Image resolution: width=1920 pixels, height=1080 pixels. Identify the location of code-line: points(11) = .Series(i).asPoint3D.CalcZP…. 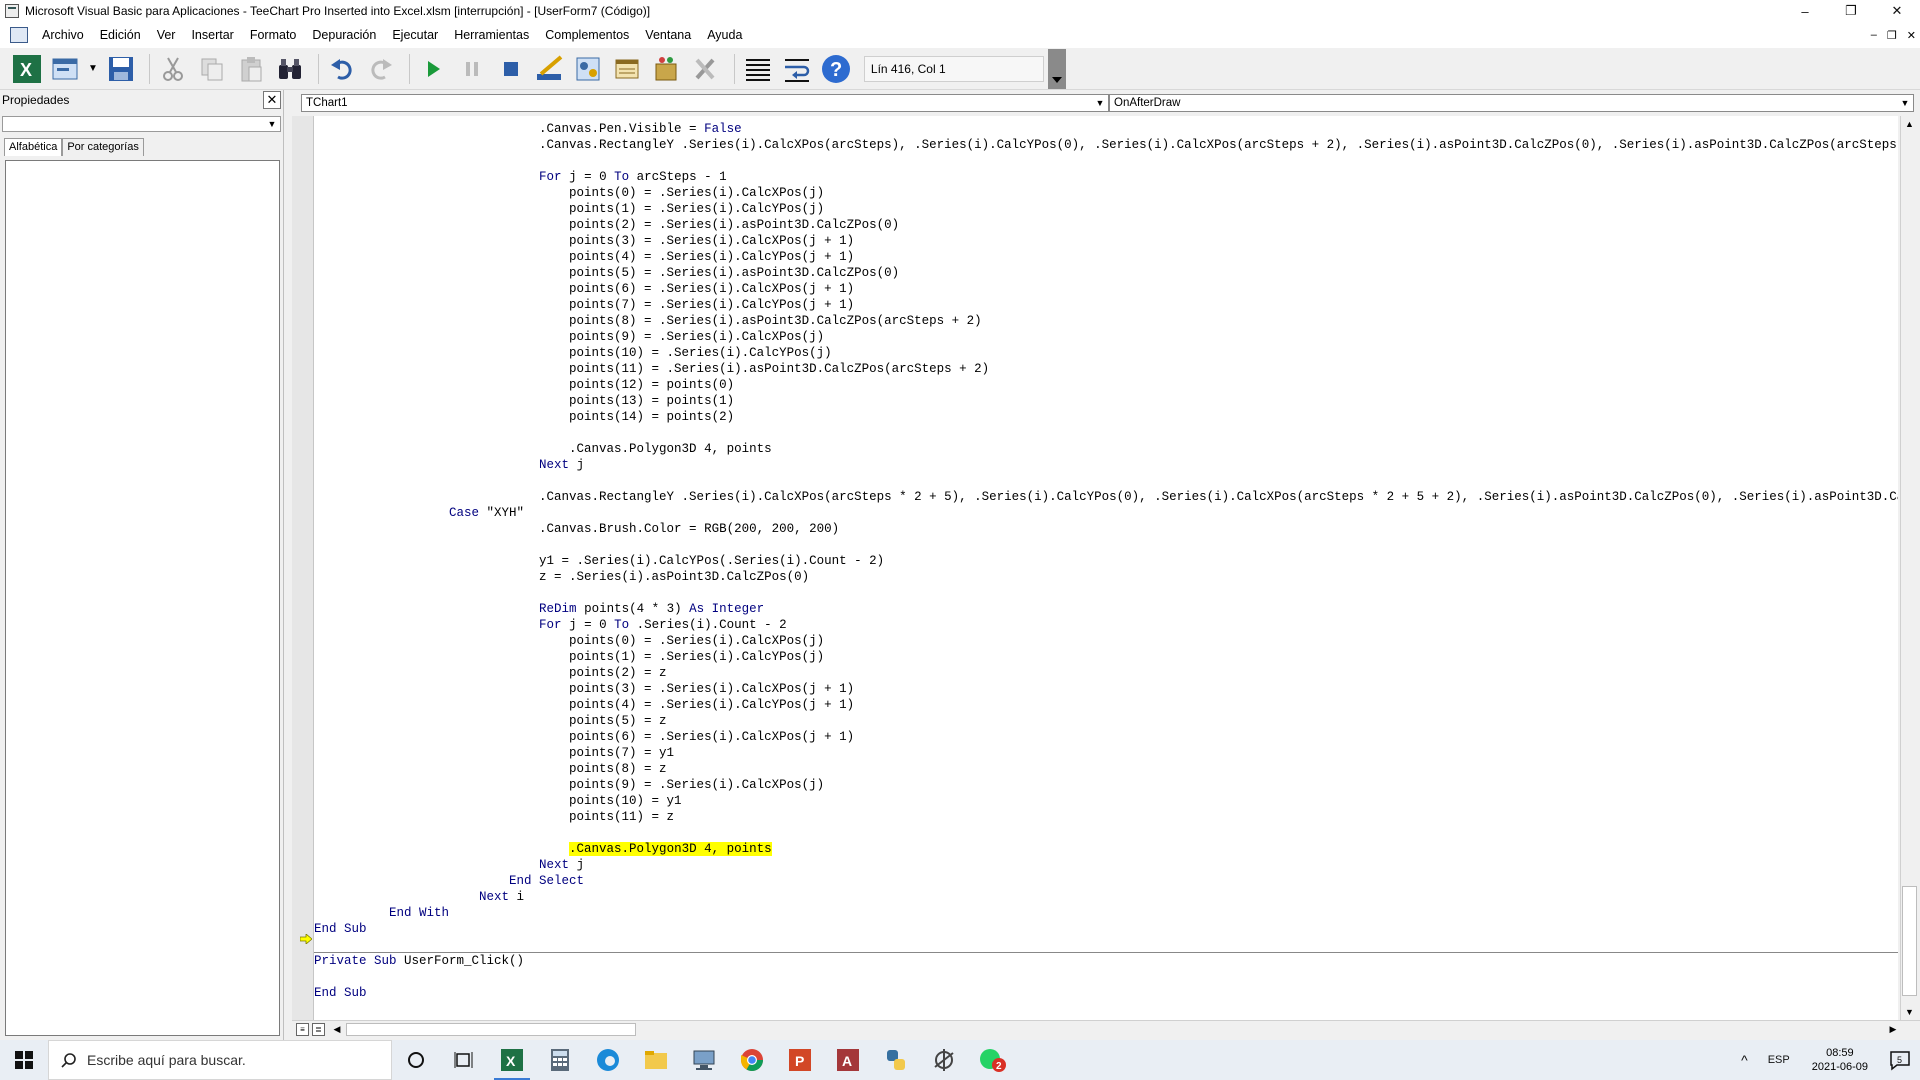
(1106, 369).